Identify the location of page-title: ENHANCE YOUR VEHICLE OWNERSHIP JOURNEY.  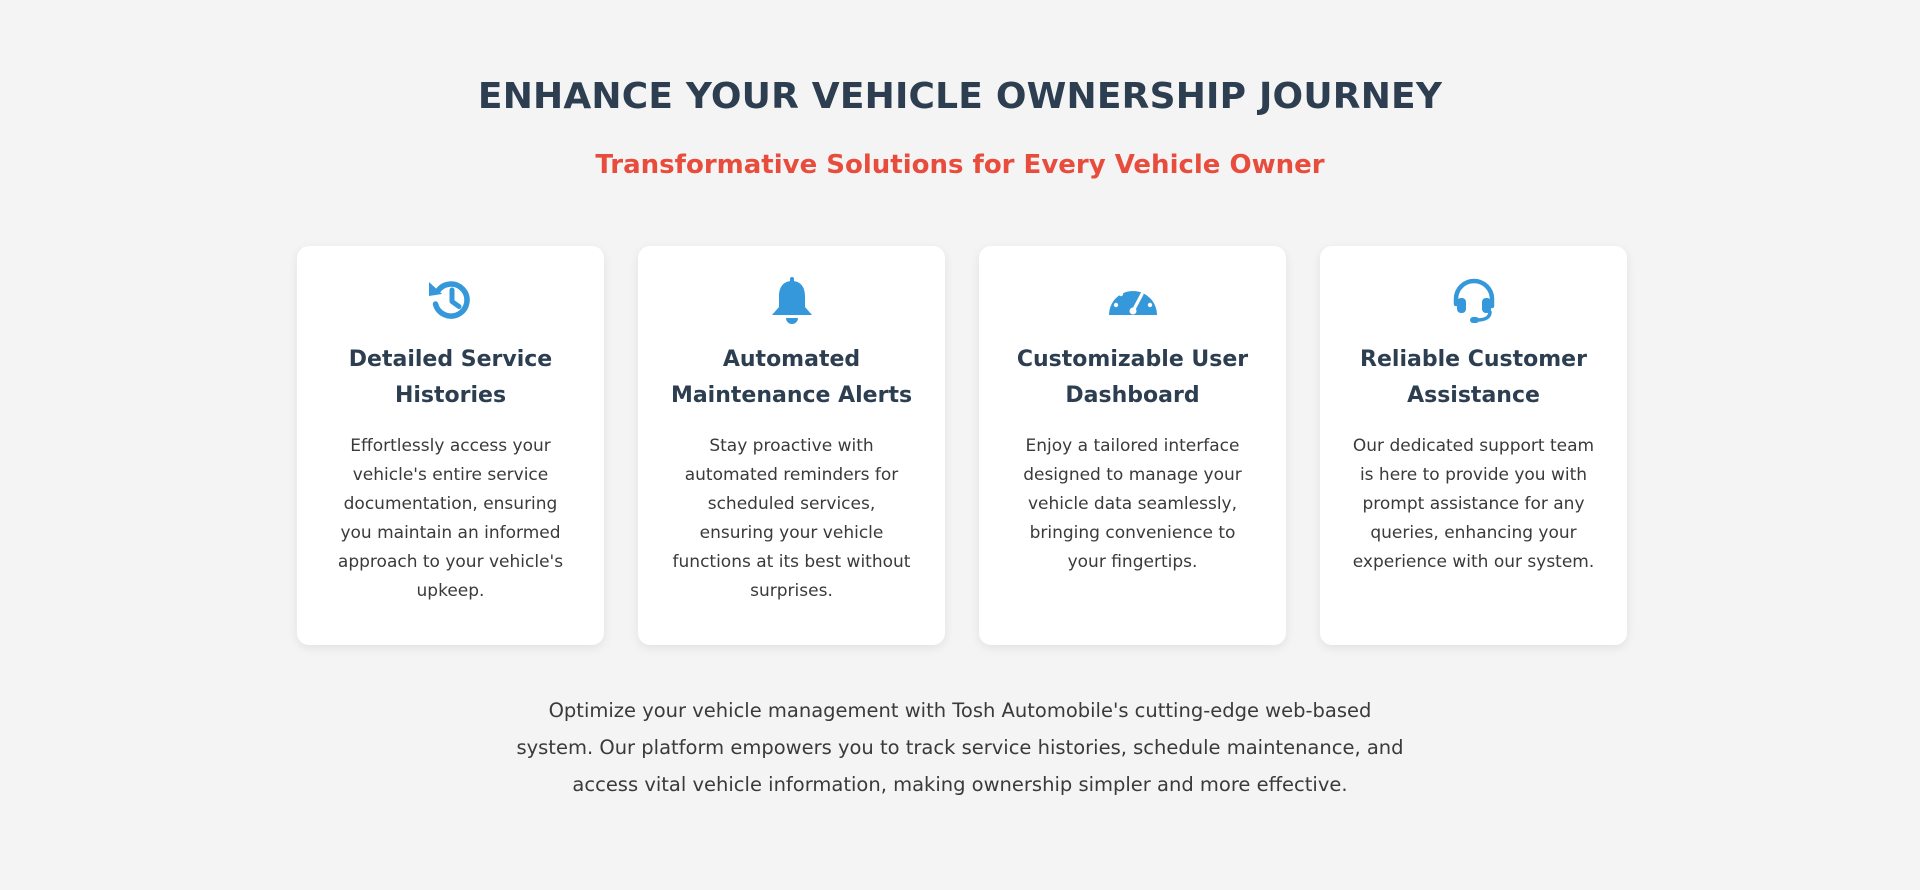
(960, 96).